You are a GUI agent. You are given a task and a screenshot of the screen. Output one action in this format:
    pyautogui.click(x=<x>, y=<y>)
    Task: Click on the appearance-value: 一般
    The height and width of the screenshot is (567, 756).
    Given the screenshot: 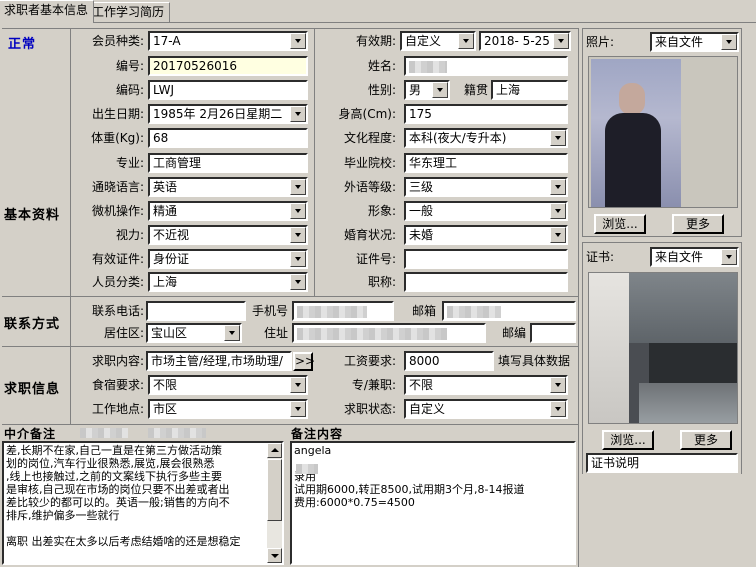 What is the action you would take?
    pyautogui.click(x=421, y=211)
    